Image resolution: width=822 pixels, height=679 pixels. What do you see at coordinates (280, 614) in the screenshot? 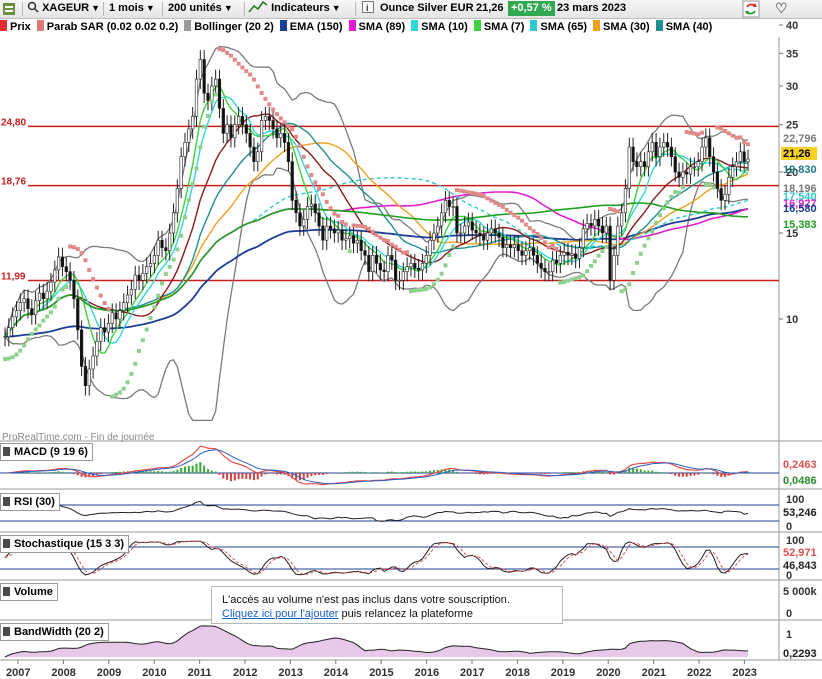
I see `add-volume-link: Cliquez ici pour l'ajouter` at bounding box center [280, 614].